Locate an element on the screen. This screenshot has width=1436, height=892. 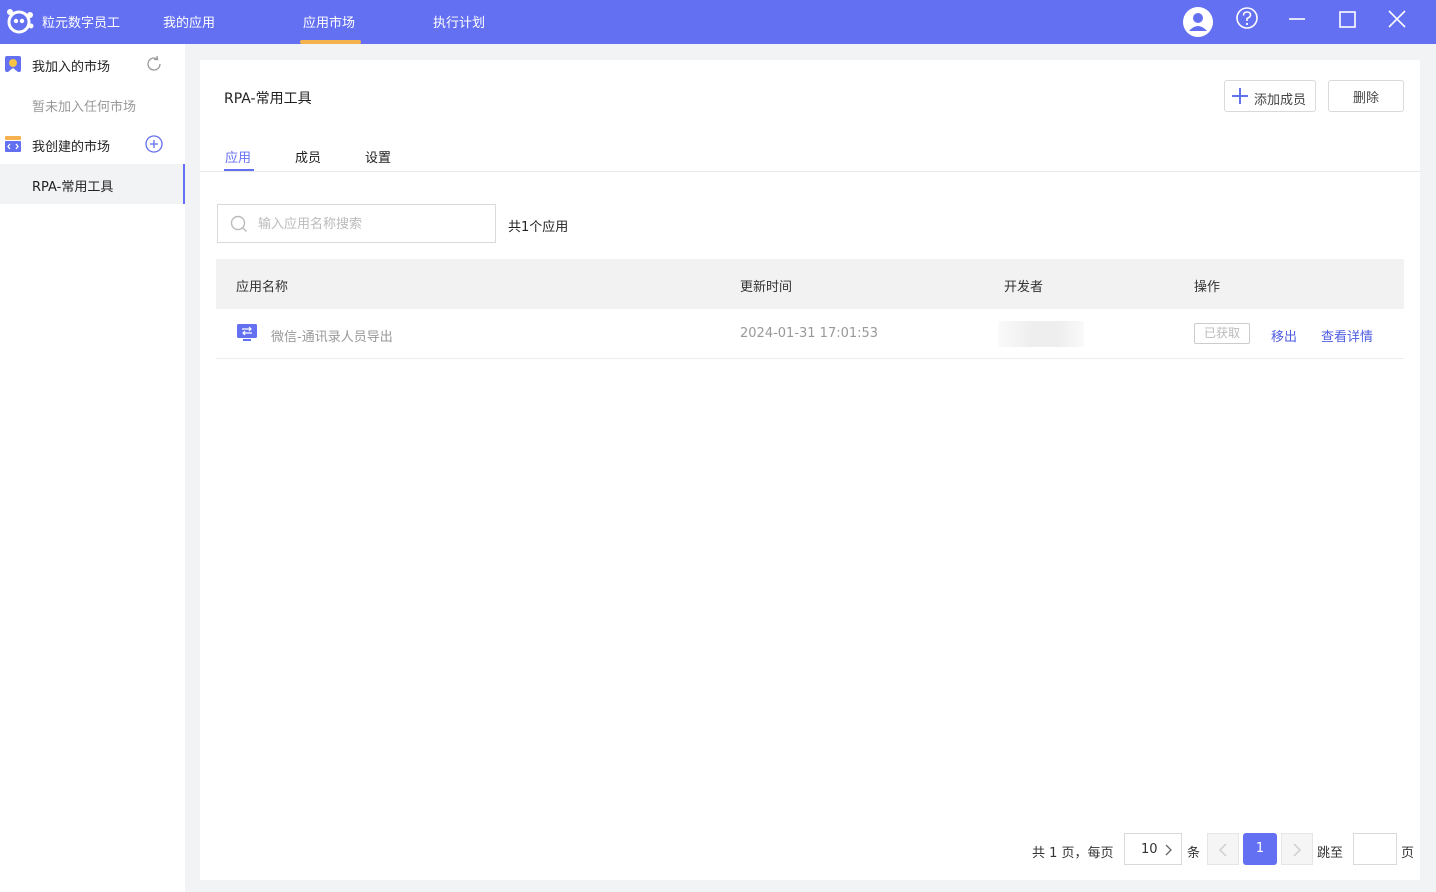
column-actions: 操作 is located at coordinates (1207, 287).